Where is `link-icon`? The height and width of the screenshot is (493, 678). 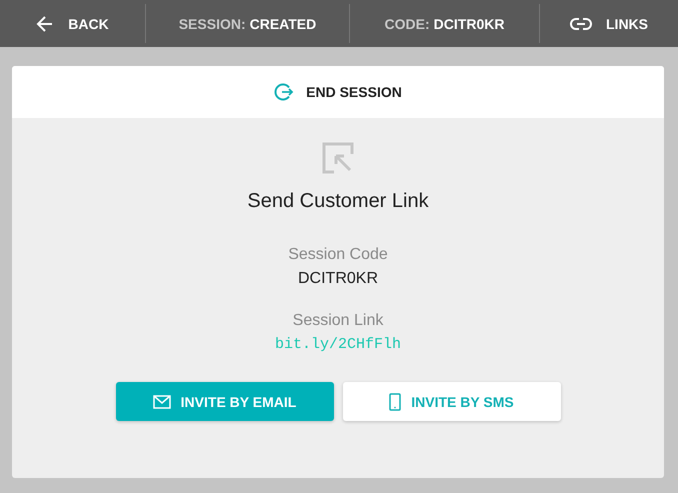 link-icon is located at coordinates (581, 24).